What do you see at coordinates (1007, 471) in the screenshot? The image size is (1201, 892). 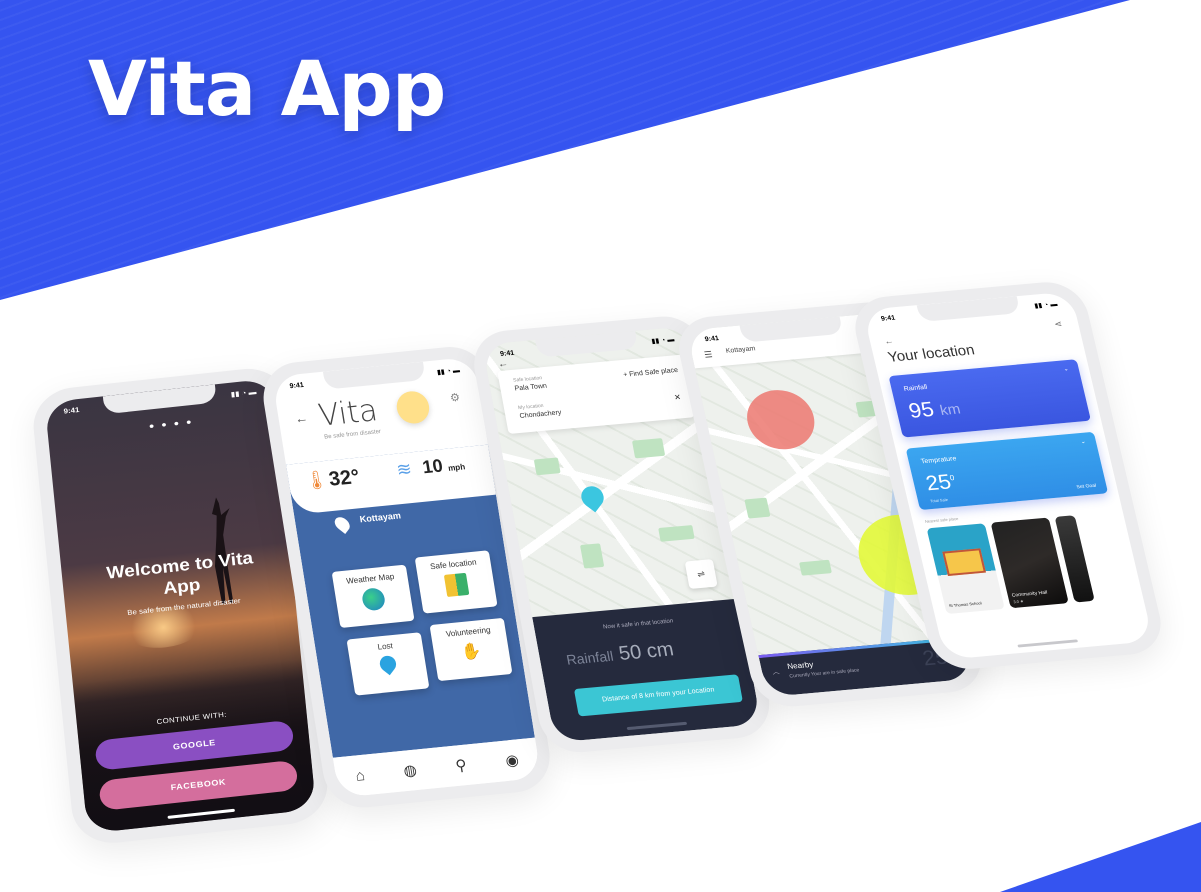 I see `temperature-card: ⌄ Temprature 250 Total Sale Set Goal` at bounding box center [1007, 471].